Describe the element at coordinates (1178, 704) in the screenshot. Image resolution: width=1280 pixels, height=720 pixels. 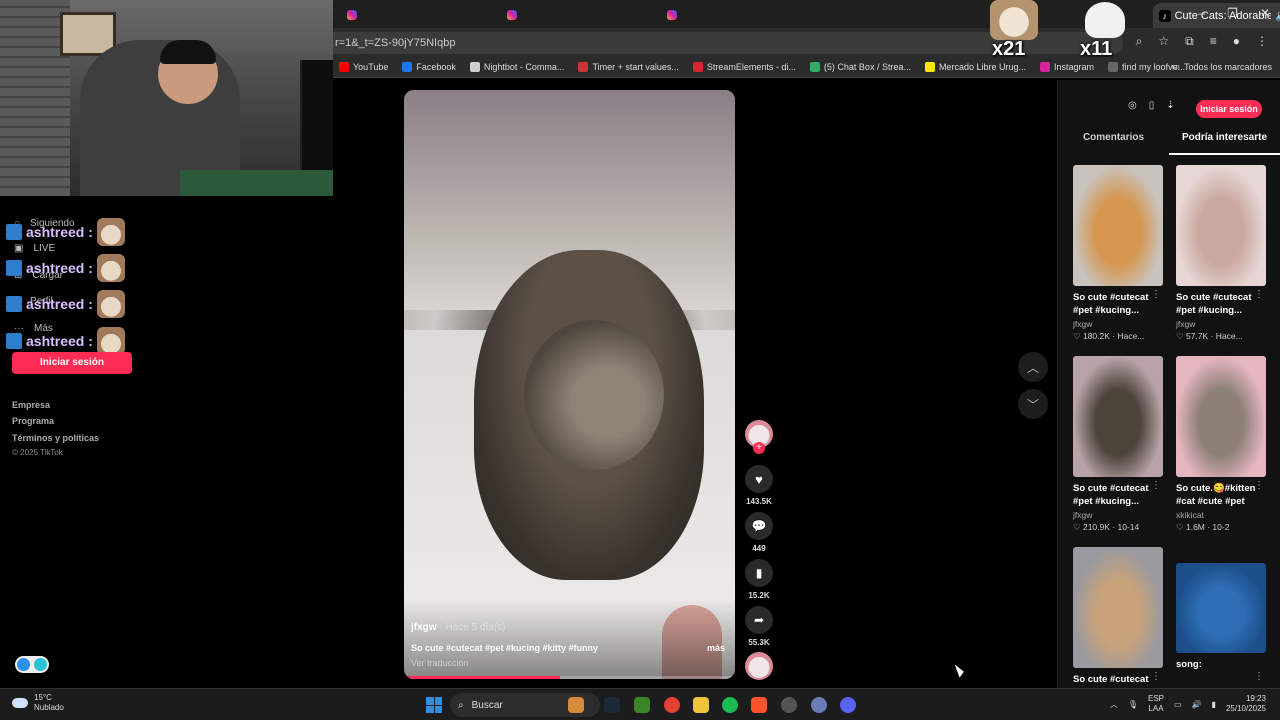
I see `display-icon: ▭` at that location.